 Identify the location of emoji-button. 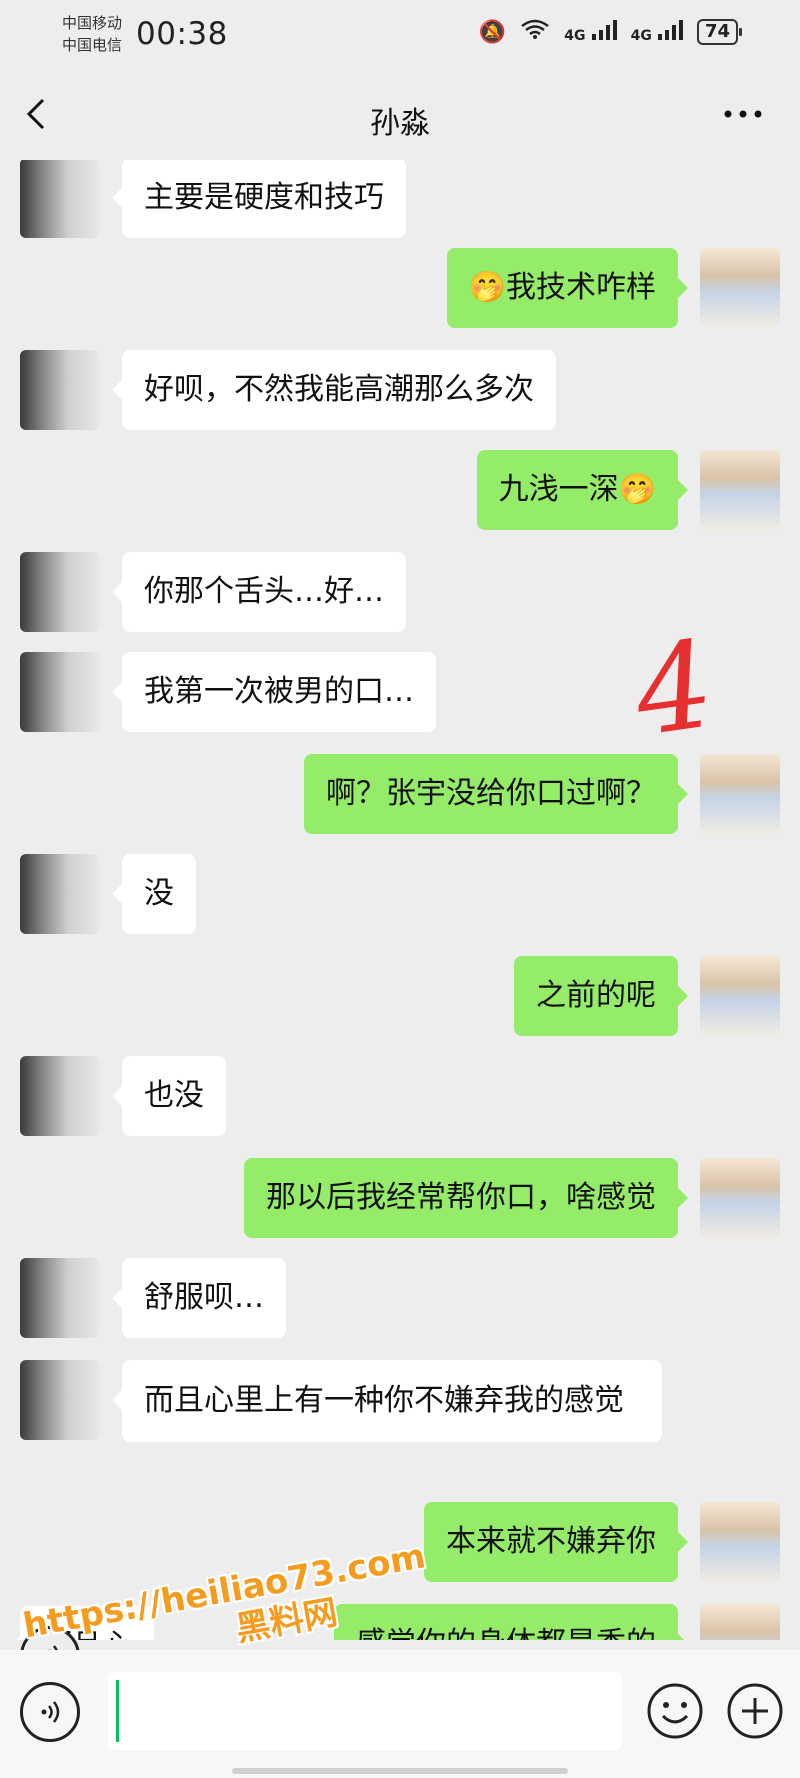
(675, 1711).